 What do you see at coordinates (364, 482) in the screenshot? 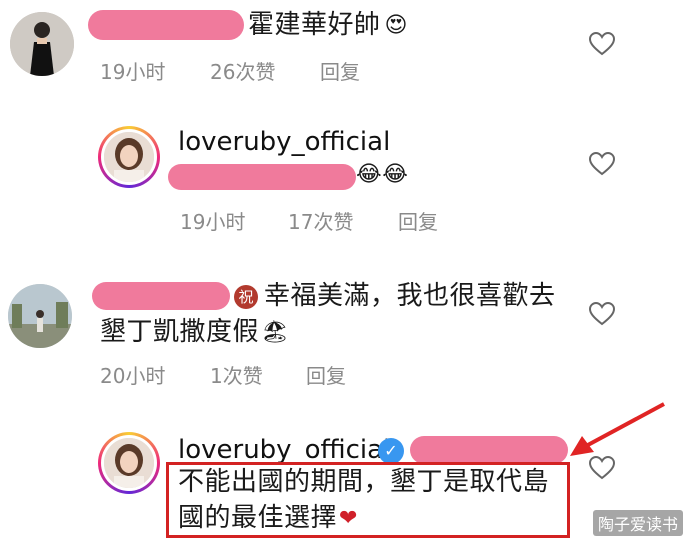
I see `comment-text-line1: 不能出國的期間，墾丁是取代島` at bounding box center [364, 482].